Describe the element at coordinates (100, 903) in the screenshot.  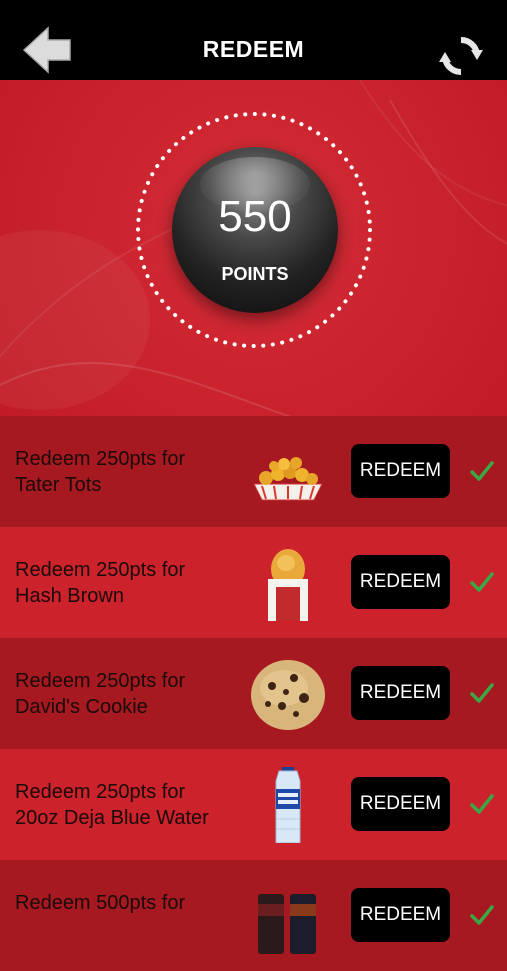
I see `reward-line-1: Redeem 500pts for` at that location.